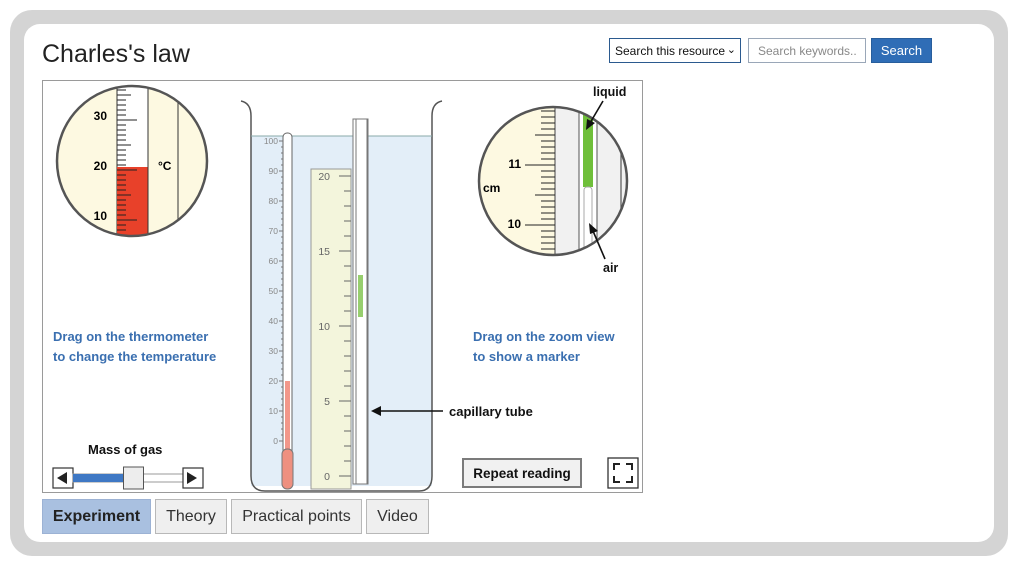 The width and height of the screenshot is (1018, 566). What do you see at coordinates (191, 516) in the screenshot?
I see `tab-theory: Theory` at bounding box center [191, 516].